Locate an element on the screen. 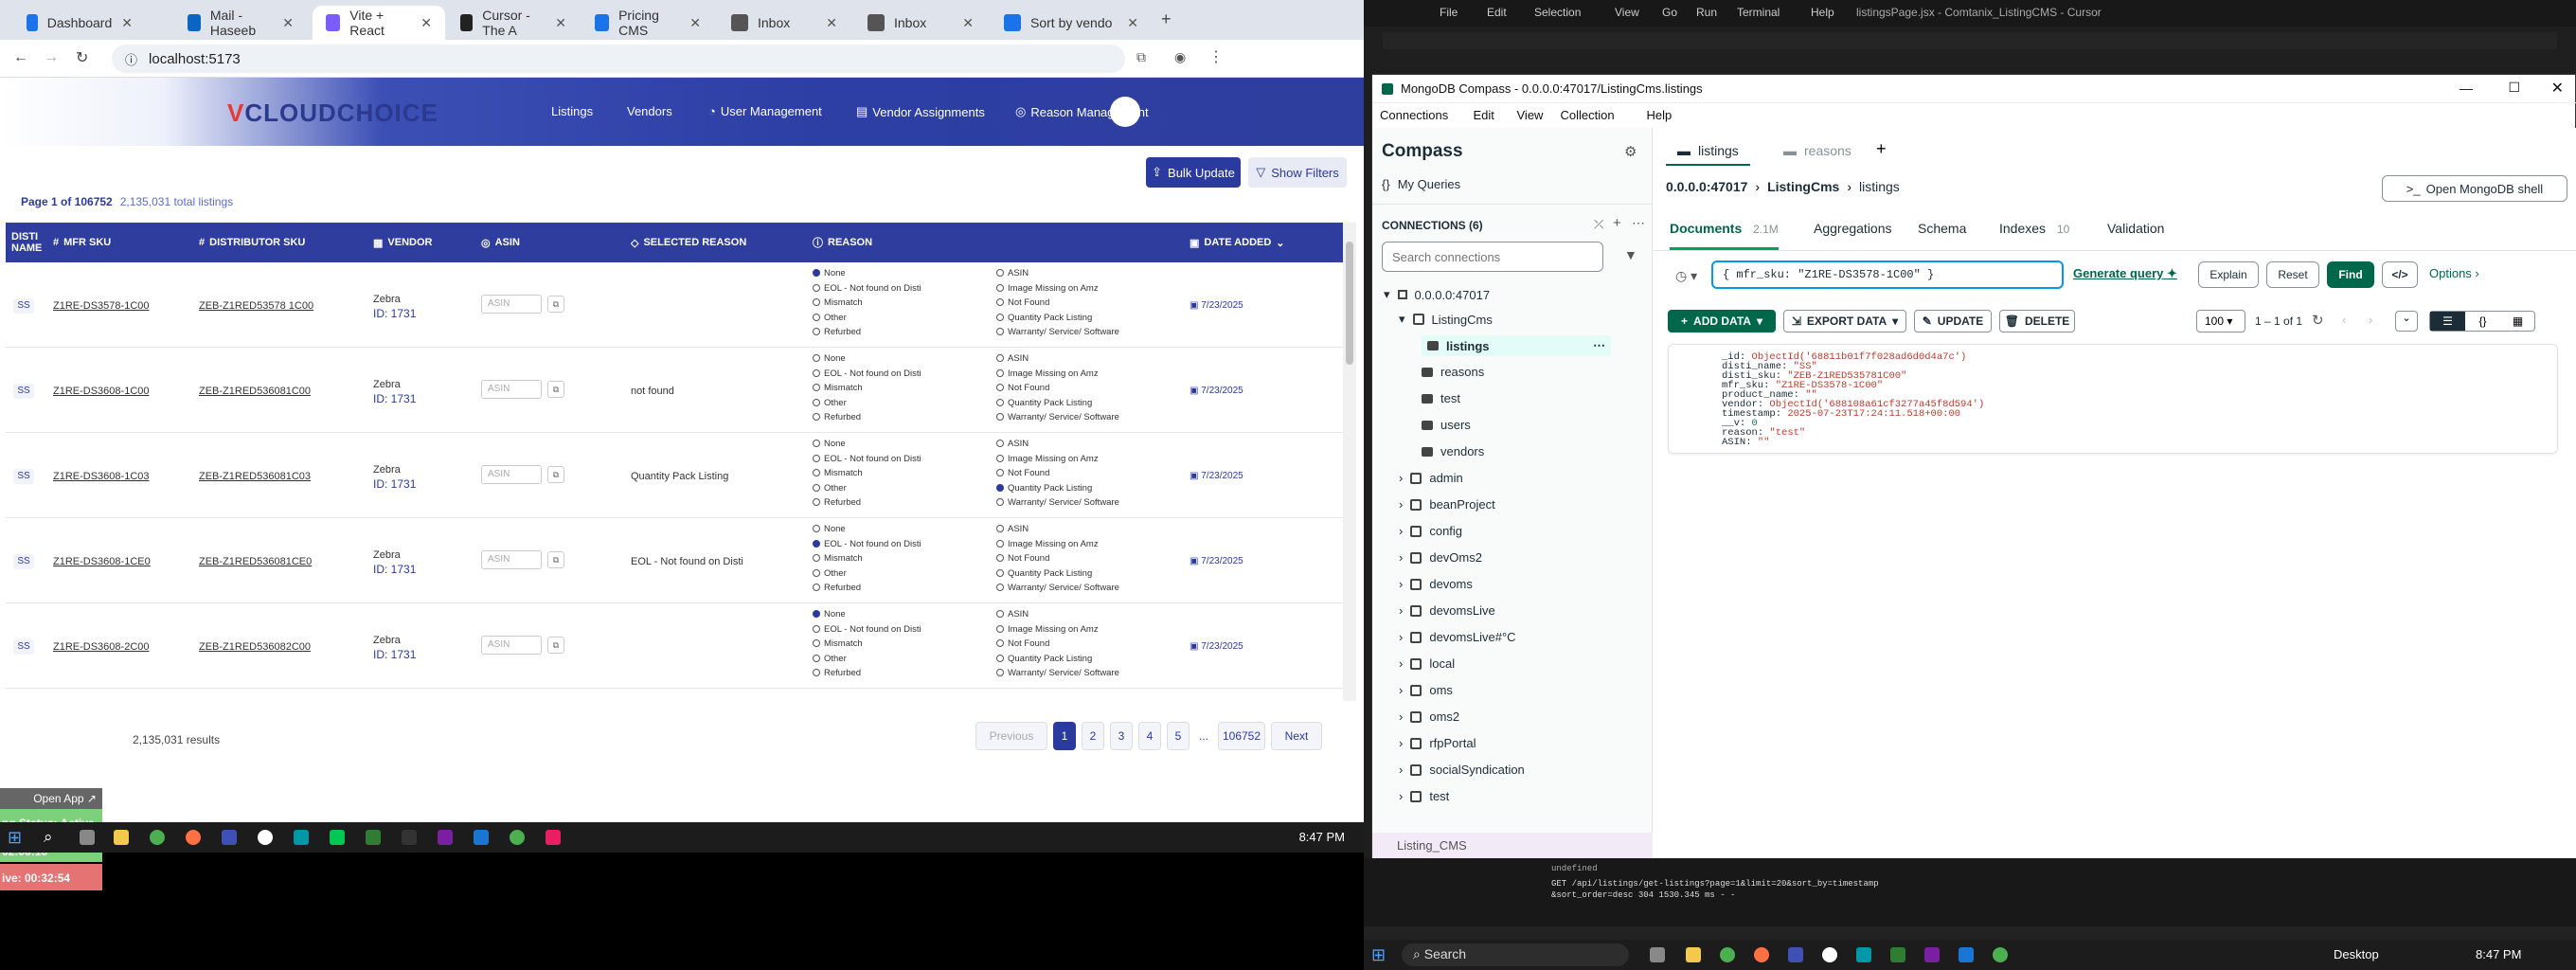  browser-tab: Mail - Haseeb ✕ is located at coordinates (240, 23).